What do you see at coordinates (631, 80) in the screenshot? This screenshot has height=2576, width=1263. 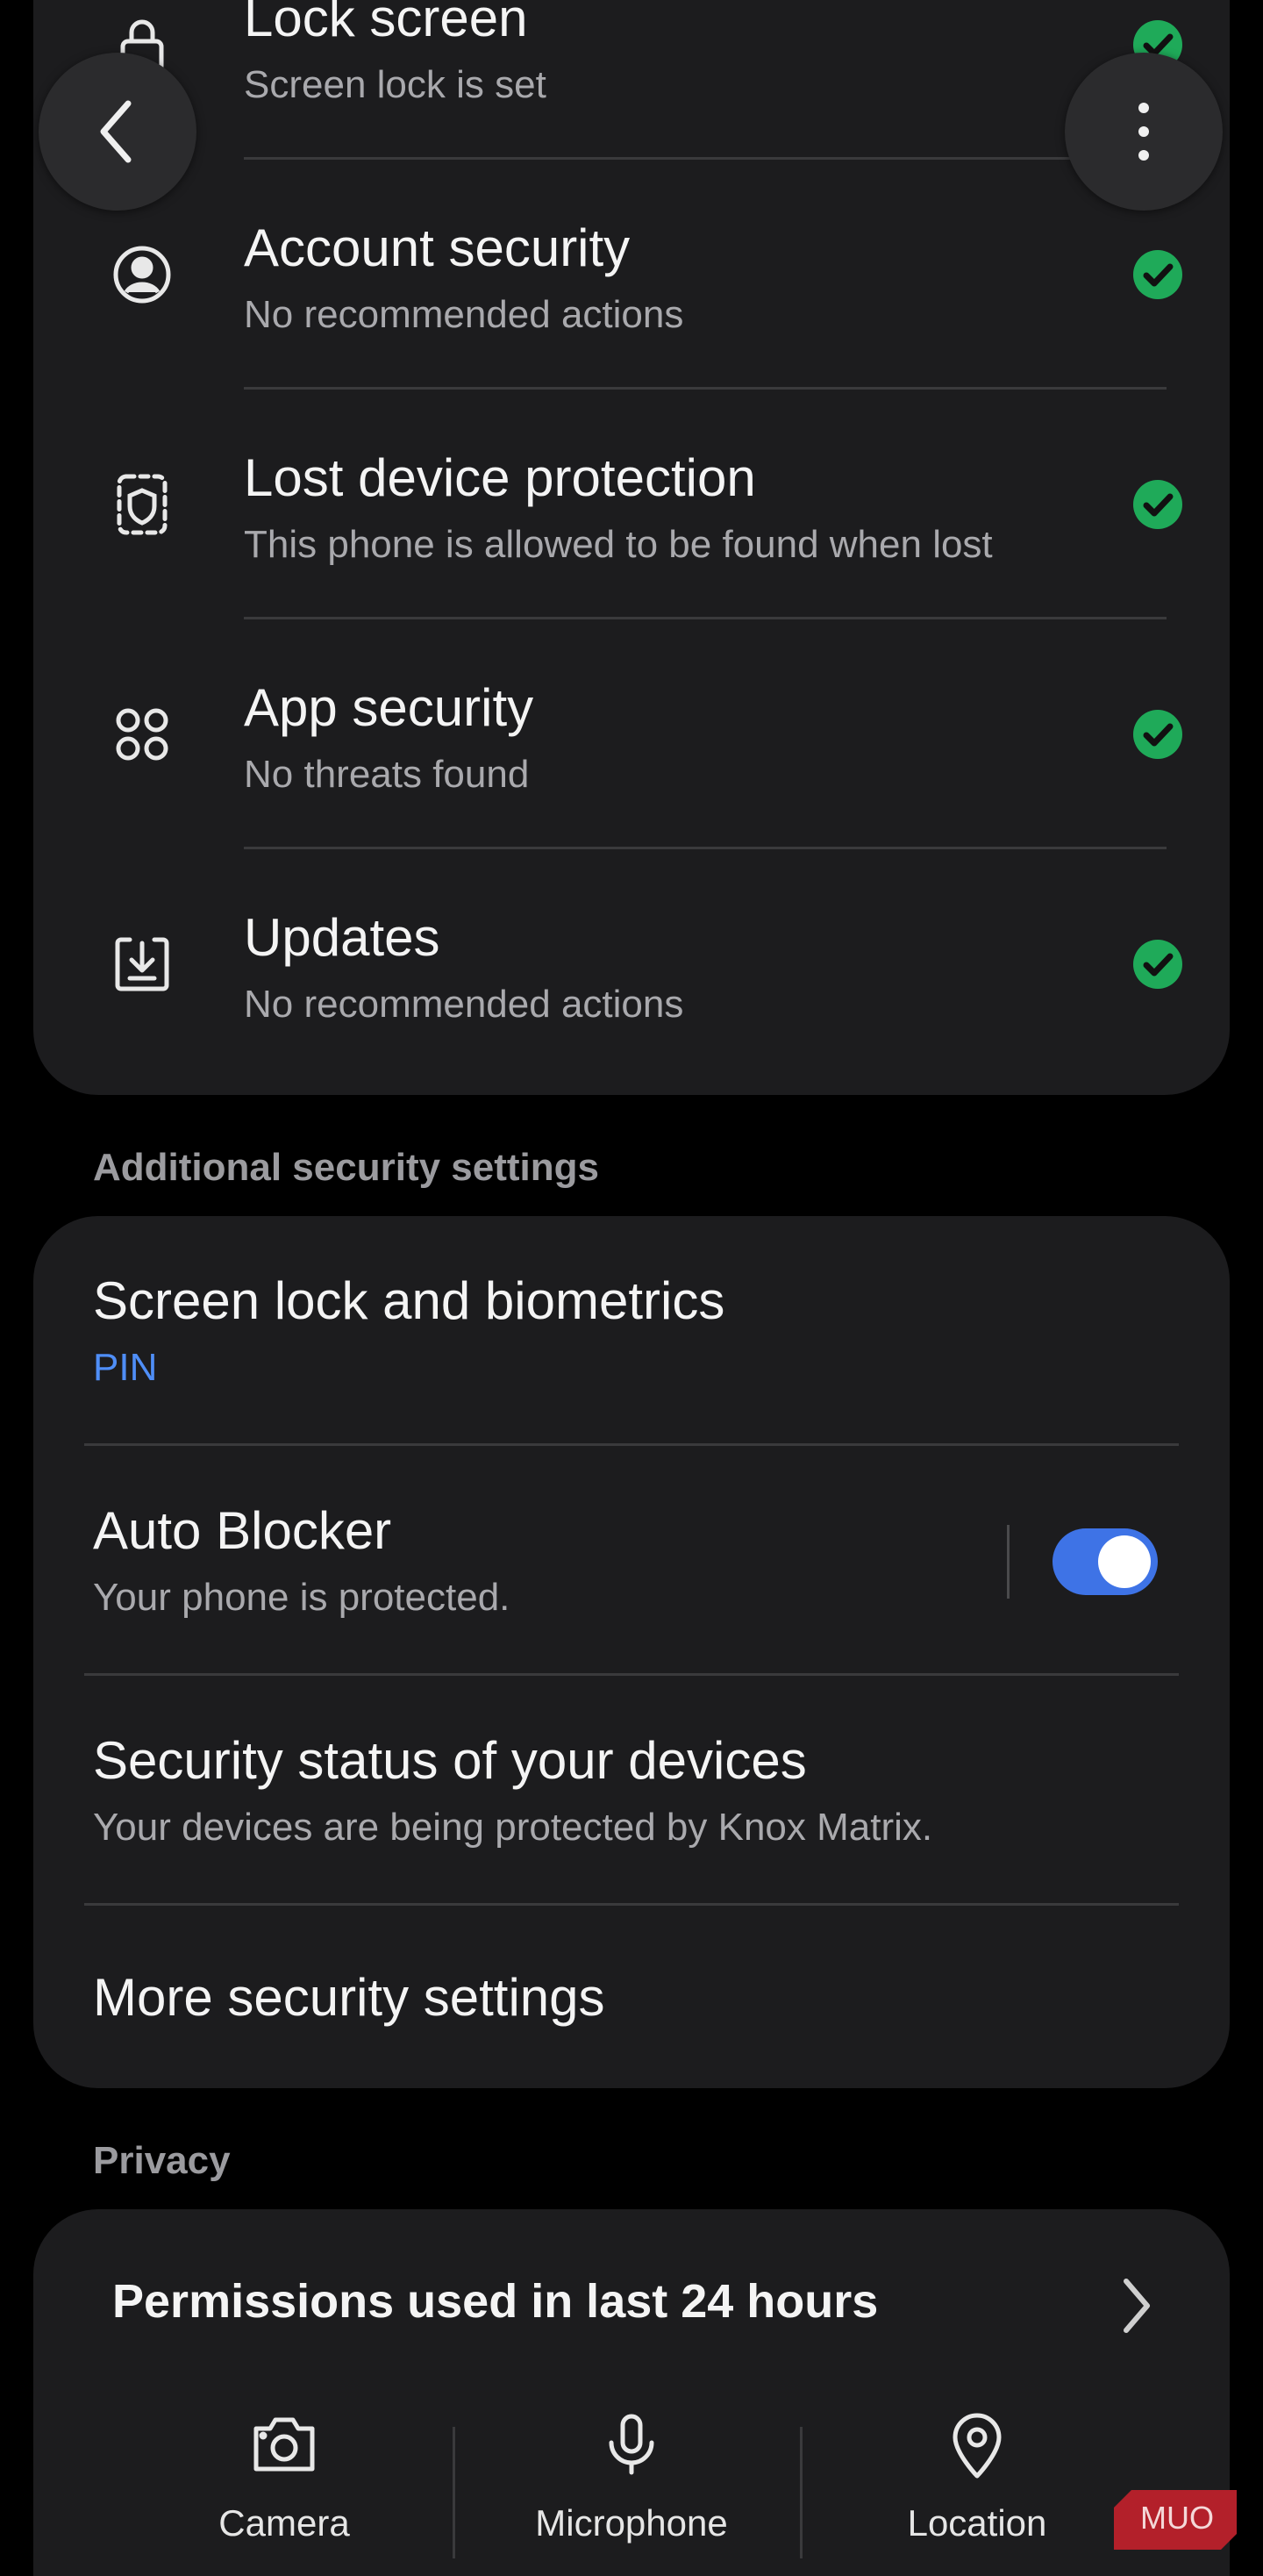 I see `check-row-lock-screen: Lock screen Screen lock is set` at bounding box center [631, 80].